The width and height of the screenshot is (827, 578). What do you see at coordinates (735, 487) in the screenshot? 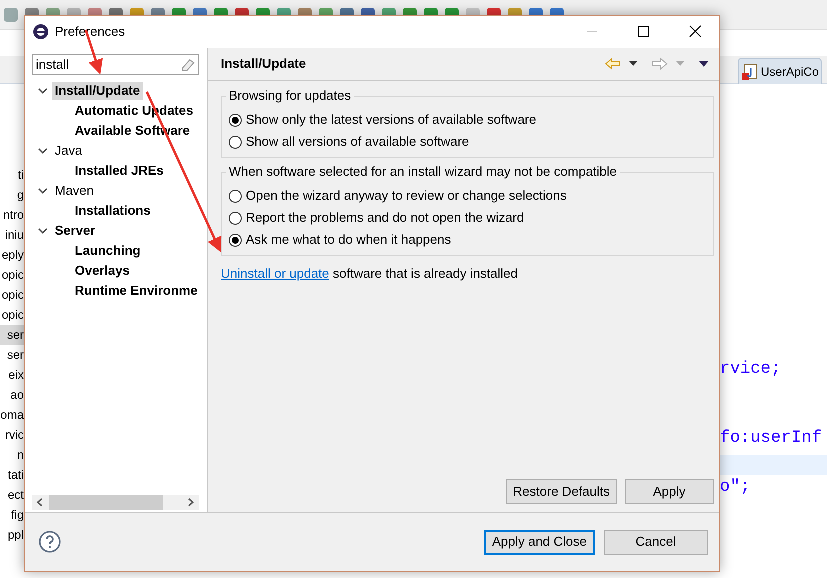
I see `code-line: o";` at bounding box center [735, 487].